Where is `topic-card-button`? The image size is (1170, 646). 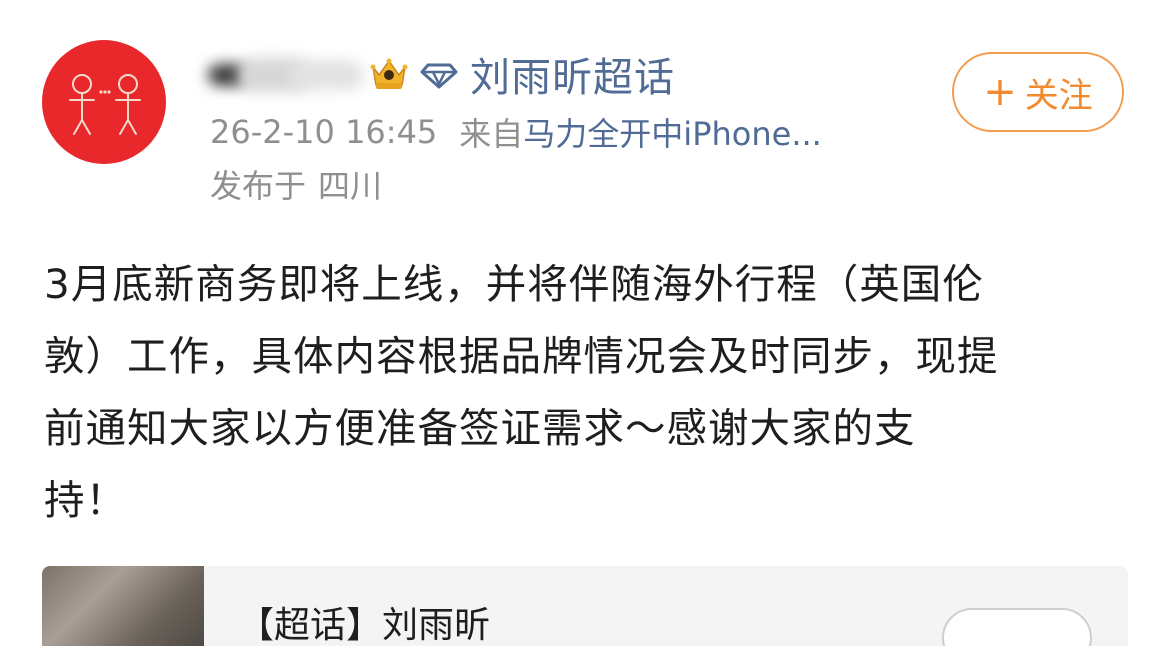 topic-card-button is located at coordinates (1017, 627).